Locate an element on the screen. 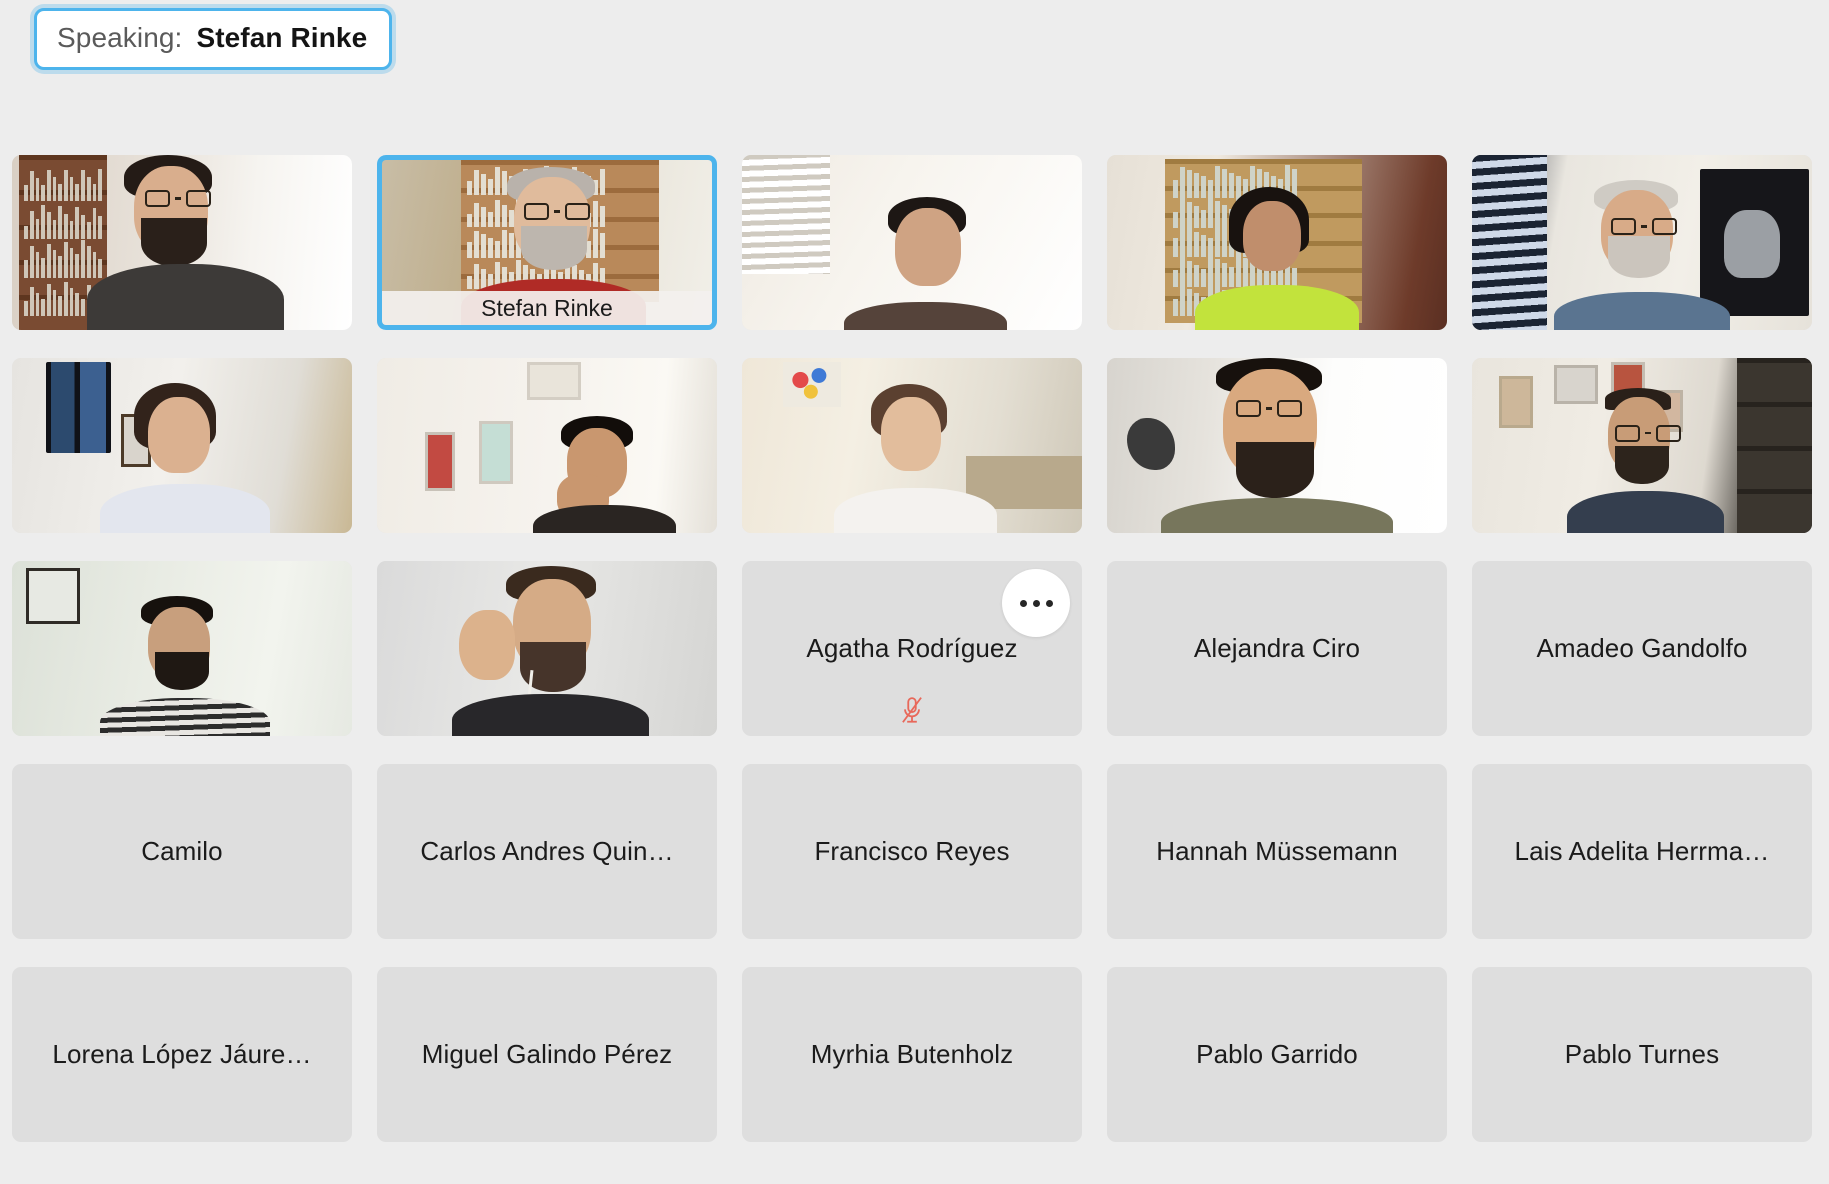 The width and height of the screenshot is (1829, 1184). participant-name-label: Hannah Müssemann is located at coordinates (1277, 851).